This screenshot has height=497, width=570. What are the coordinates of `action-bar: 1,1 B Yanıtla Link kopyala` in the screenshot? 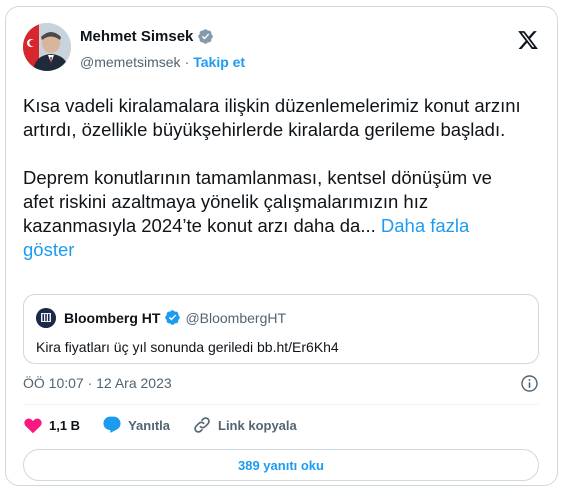 It's located at (171, 425).